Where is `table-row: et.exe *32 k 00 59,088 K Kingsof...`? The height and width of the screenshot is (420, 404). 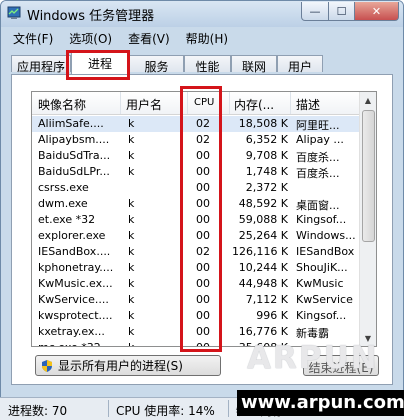 table-row: et.exe *32 k 00 59,088 K Kingsof... is located at coordinates (197, 220).